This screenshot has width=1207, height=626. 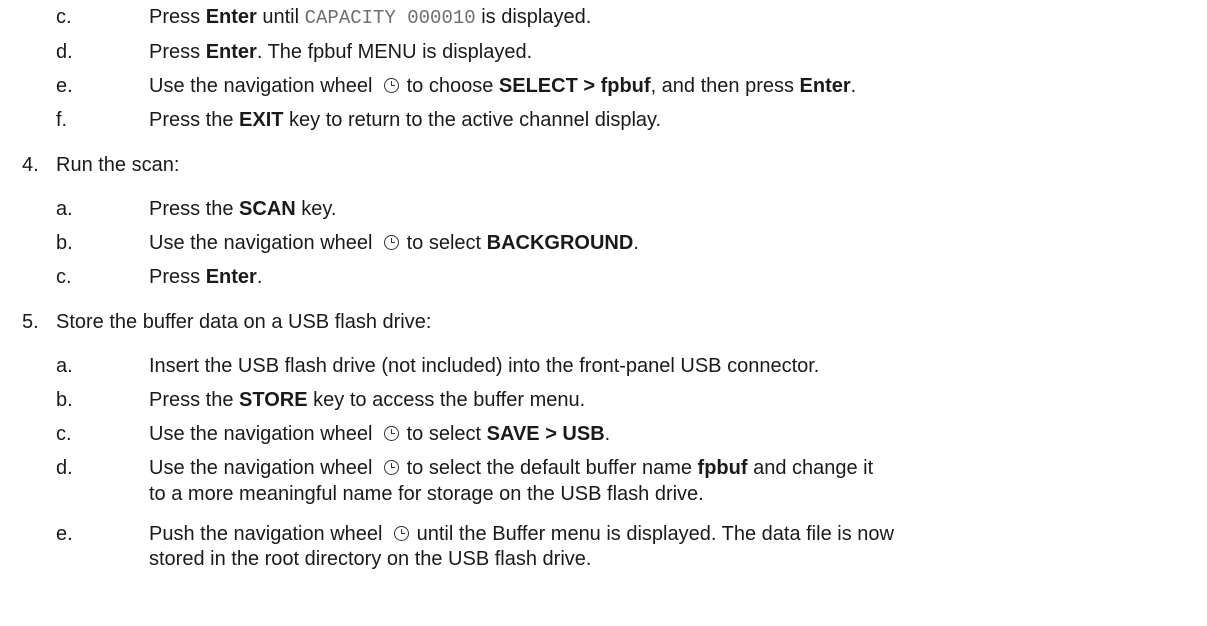 What do you see at coordinates (118, 165) in the screenshot?
I see `step-title: Run the scan:` at bounding box center [118, 165].